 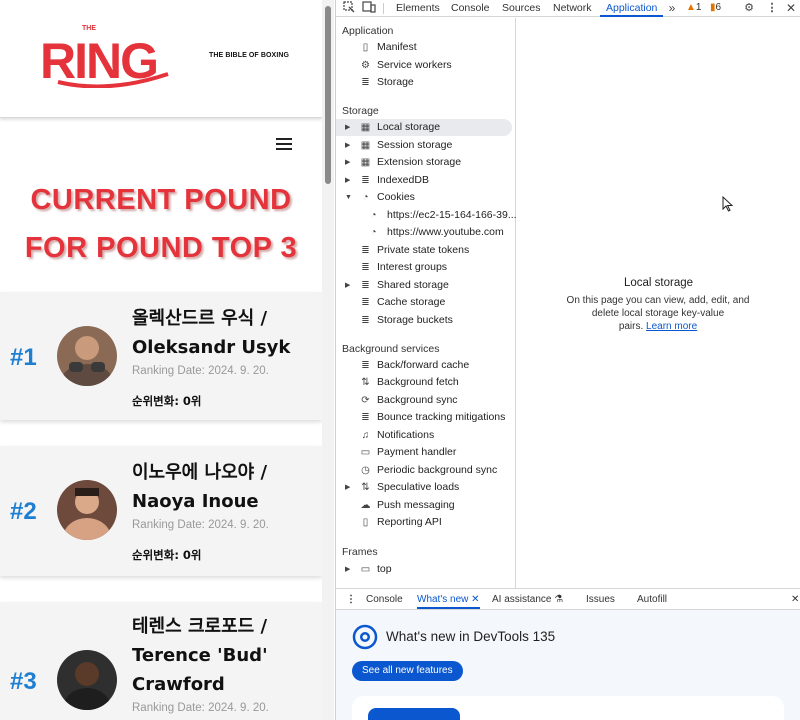 I want to click on chrome-devtools-logo-icon, so click(x=365, y=637).